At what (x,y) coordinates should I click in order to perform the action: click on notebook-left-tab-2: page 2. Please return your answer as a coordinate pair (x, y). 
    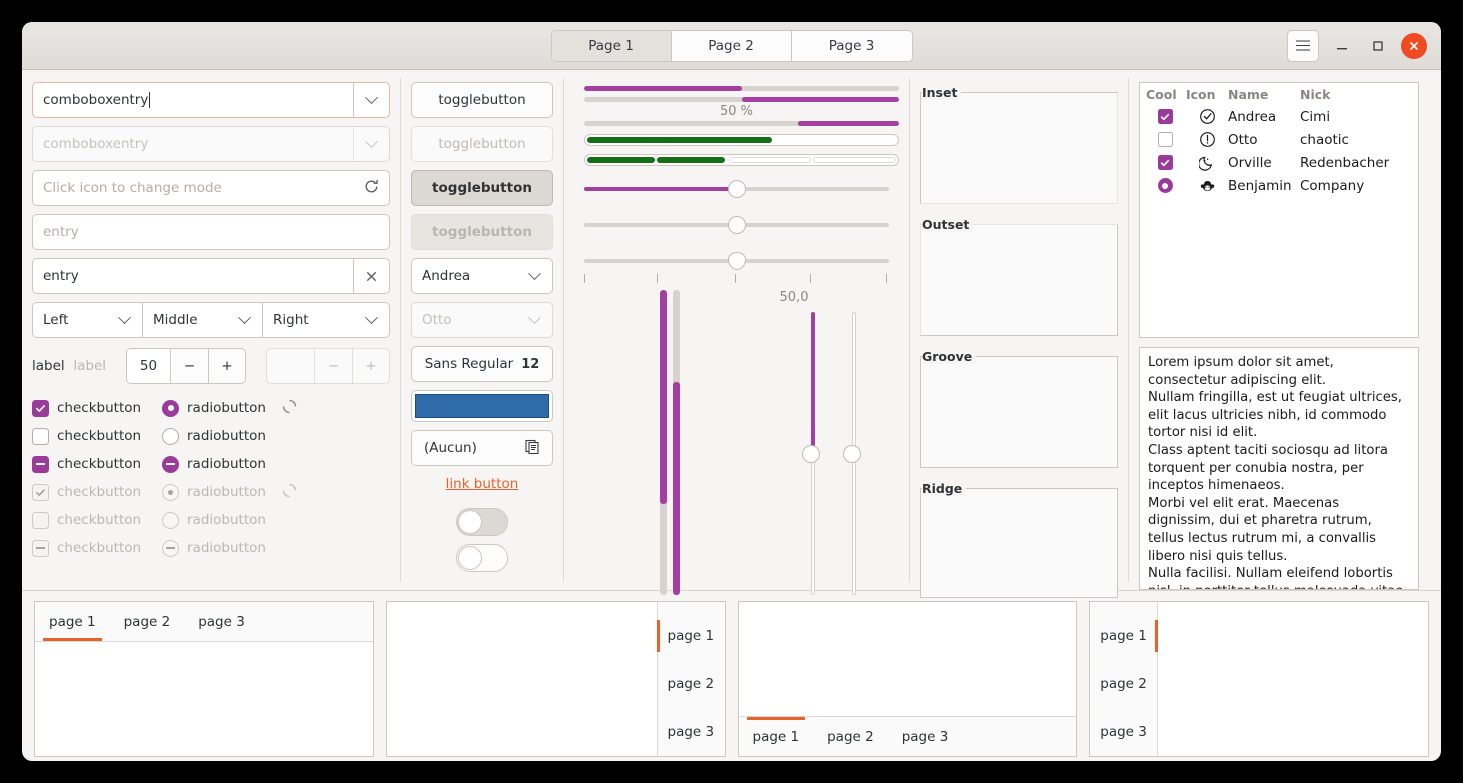
    Looking at the image, I should click on (1123, 684).